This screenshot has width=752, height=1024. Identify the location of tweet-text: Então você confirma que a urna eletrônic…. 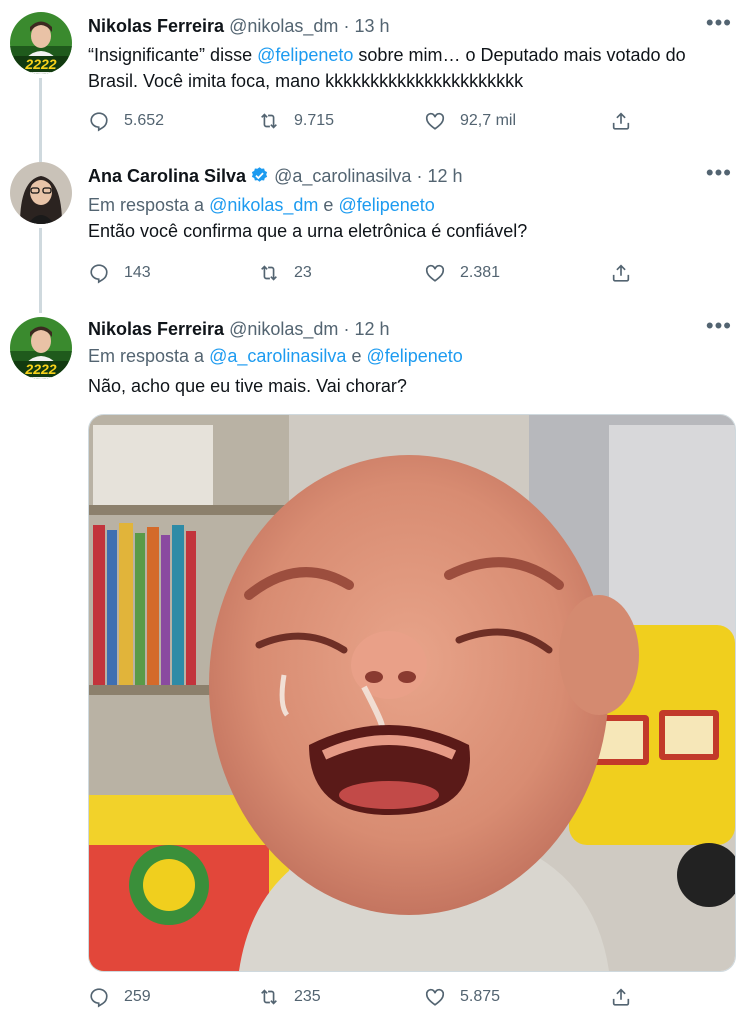
(308, 231).